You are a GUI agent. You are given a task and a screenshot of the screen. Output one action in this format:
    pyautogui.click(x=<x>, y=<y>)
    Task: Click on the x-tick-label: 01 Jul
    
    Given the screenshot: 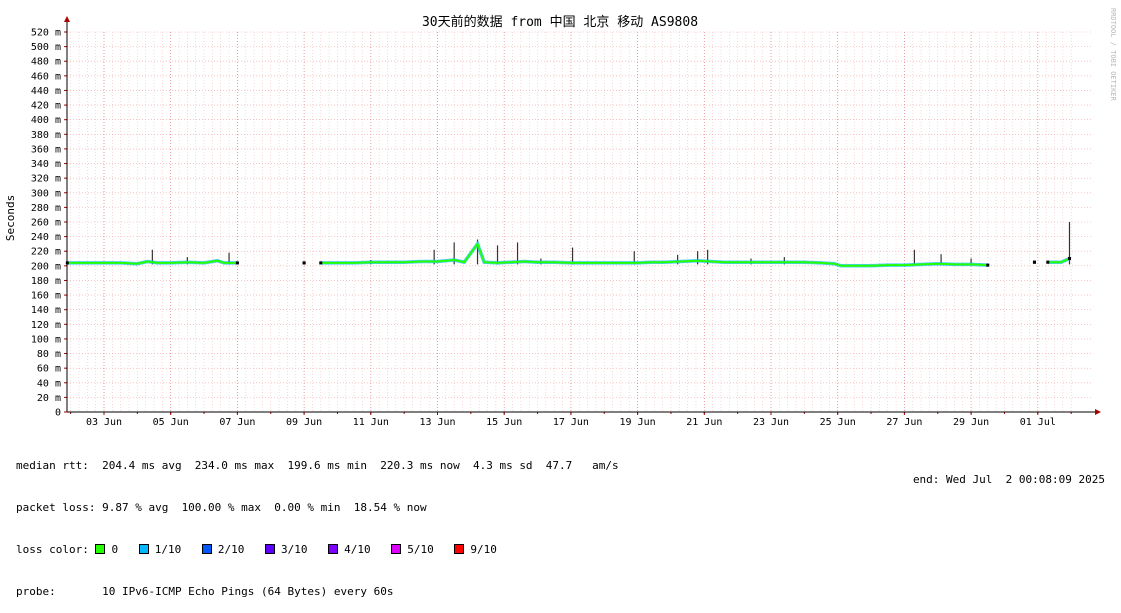 What is the action you would take?
    pyautogui.click(x=1038, y=422)
    